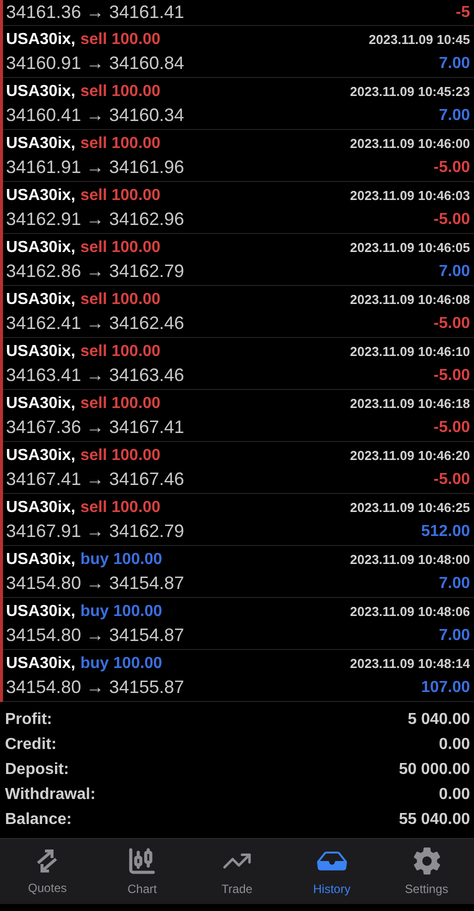 The width and height of the screenshot is (474, 911). What do you see at coordinates (410, 299) in the screenshot?
I see `trade-time: 2023.11.09 10:46:08` at bounding box center [410, 299].